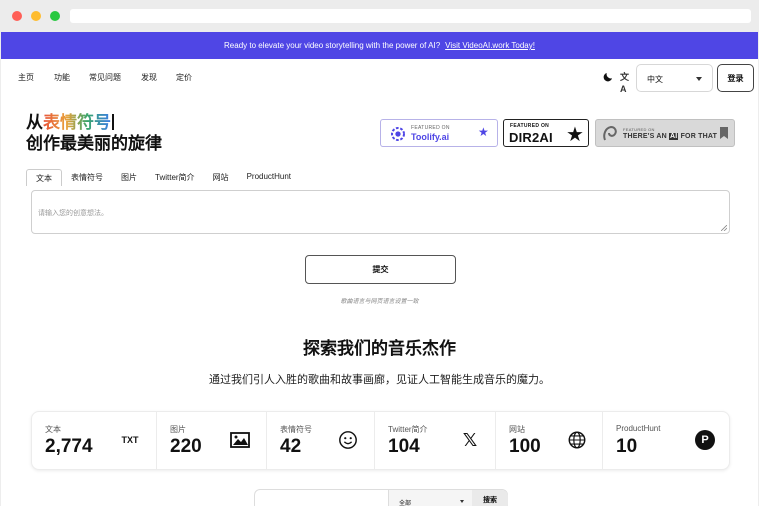 The width and height of the screenshot is (759, 506). I want to click on taaft-featured-label: FEATURED ON, so click(639, 129).